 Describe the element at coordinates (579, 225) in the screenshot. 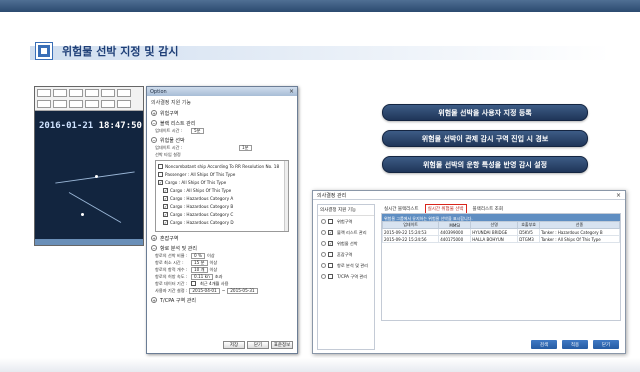

I see `column-header: 선종` at that location.